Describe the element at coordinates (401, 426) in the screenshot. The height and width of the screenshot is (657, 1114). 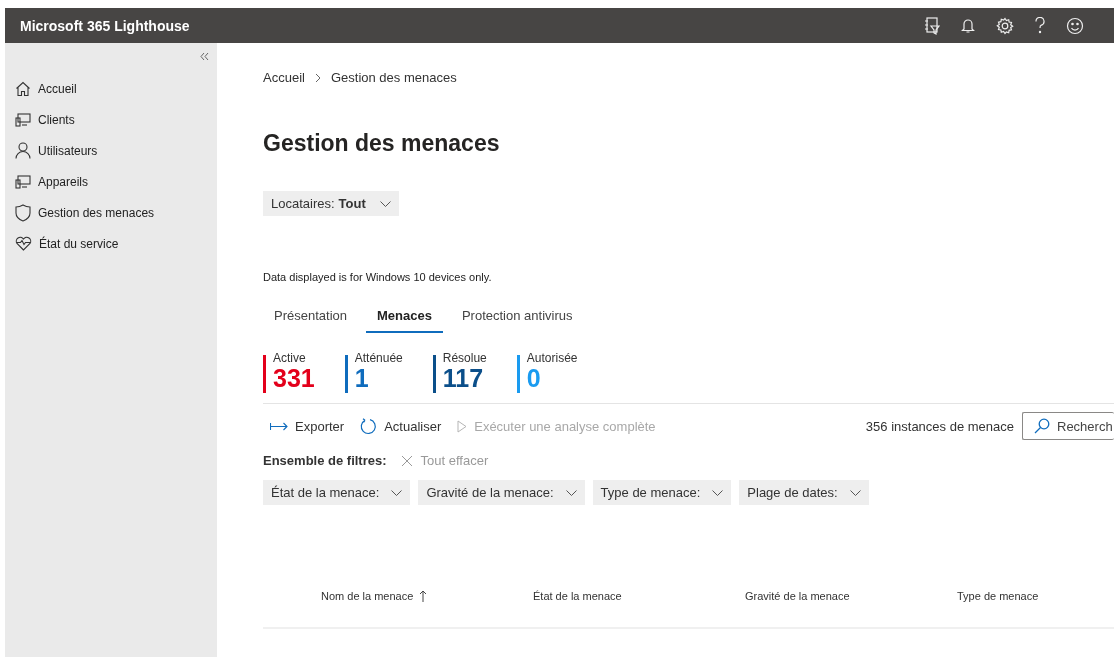
I see `toolbar-button: Actualiser` at that location.